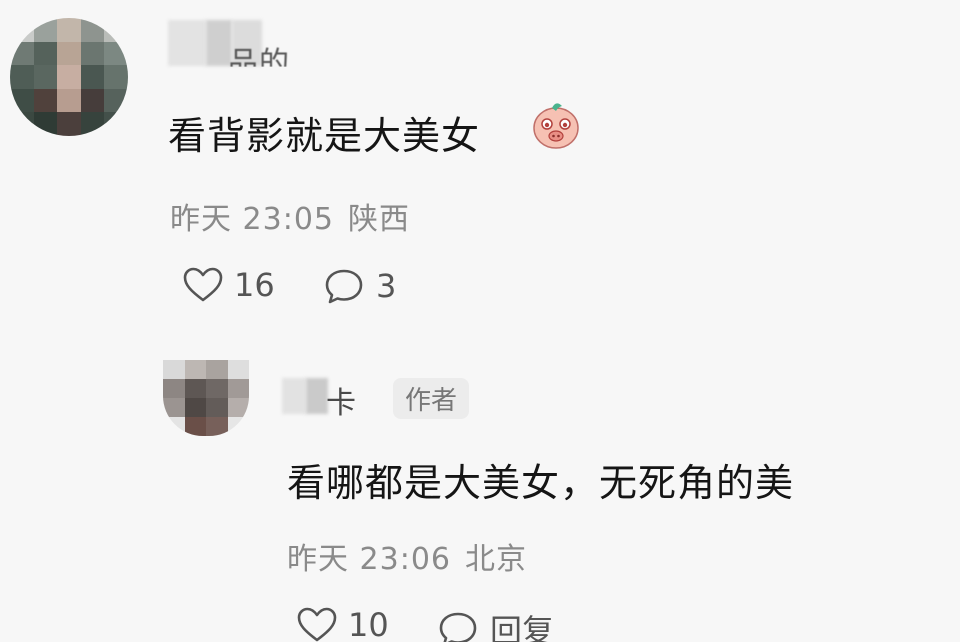 The width and height of the screenshot is (960, 642). What do you see at coordinates (496, 559) in the screenshot?
I see `comment-location: 北京` at bounding box center [496, 559].